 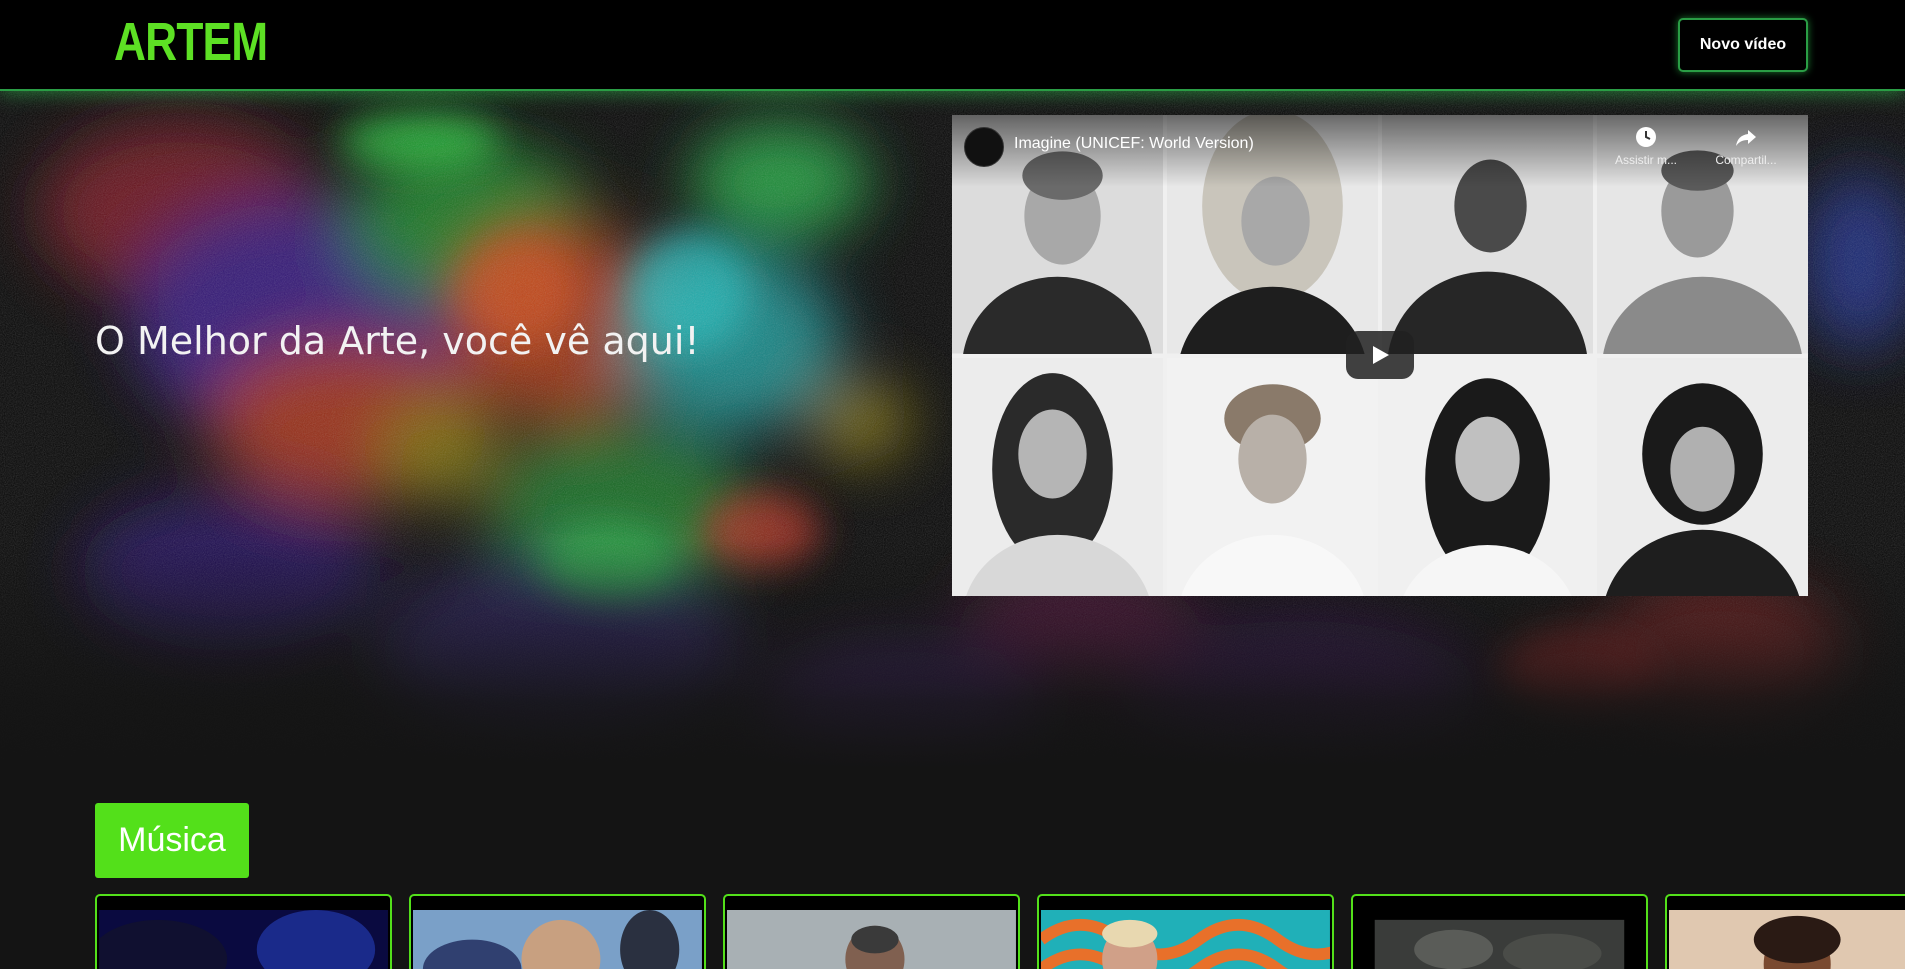 I want to click on channel-avatar, so click(x=984, y=147).